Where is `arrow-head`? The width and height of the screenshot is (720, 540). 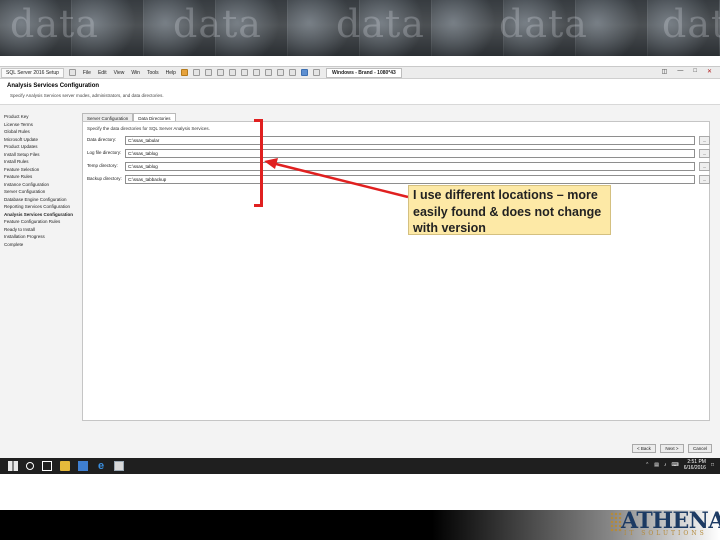 arrow-head is located at coordinates (271, 163).